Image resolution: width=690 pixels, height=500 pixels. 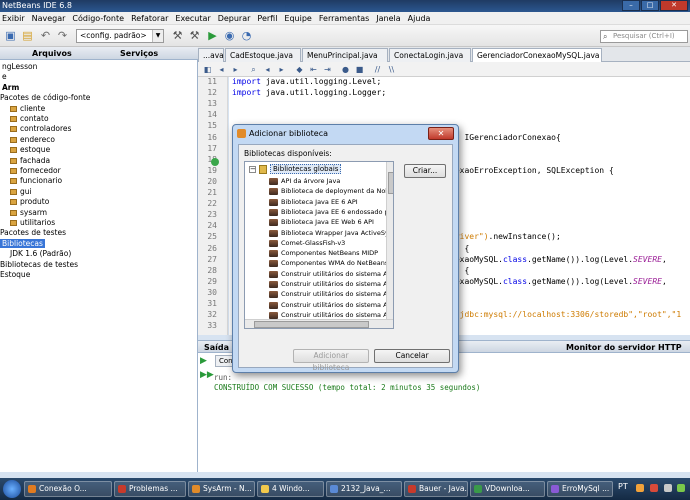 What do you see at coordinates (267, 18) in the screenshot?
I see `menu-perfil: Perfil` at bounding box center [267, 18].